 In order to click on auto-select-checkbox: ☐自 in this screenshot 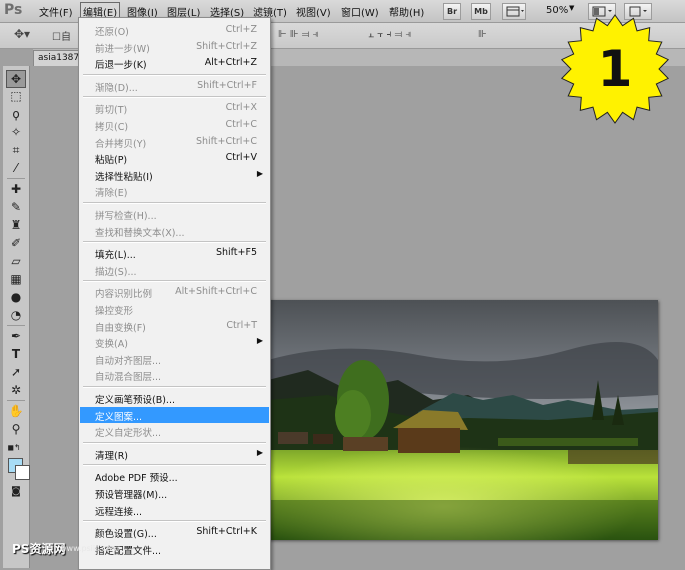, I will do `click(61, 35)`.